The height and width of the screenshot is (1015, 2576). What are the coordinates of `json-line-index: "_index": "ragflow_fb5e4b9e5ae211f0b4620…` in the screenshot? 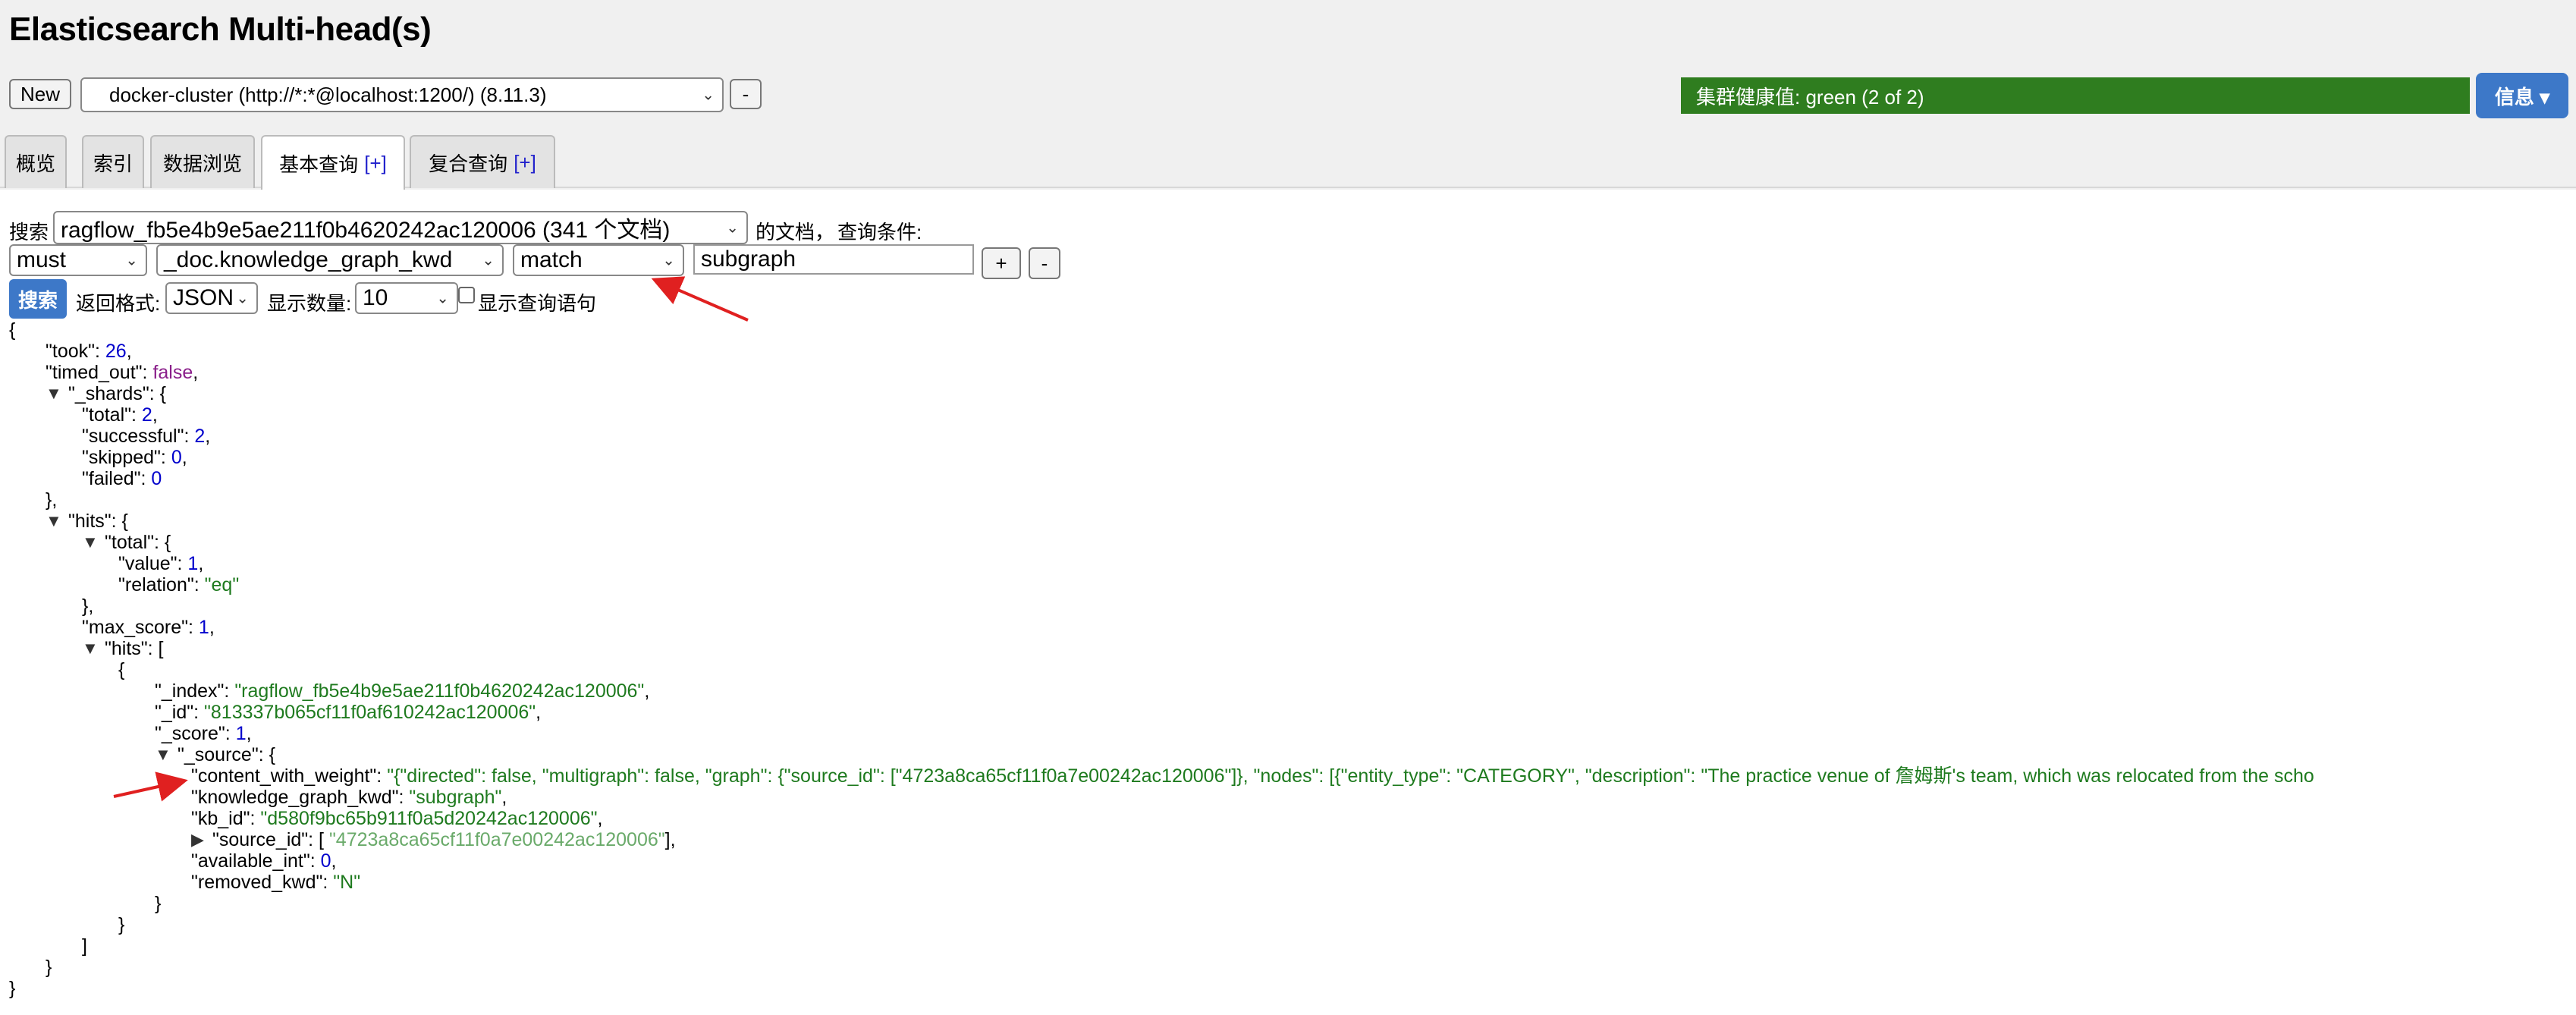 It's located at (402, 692).